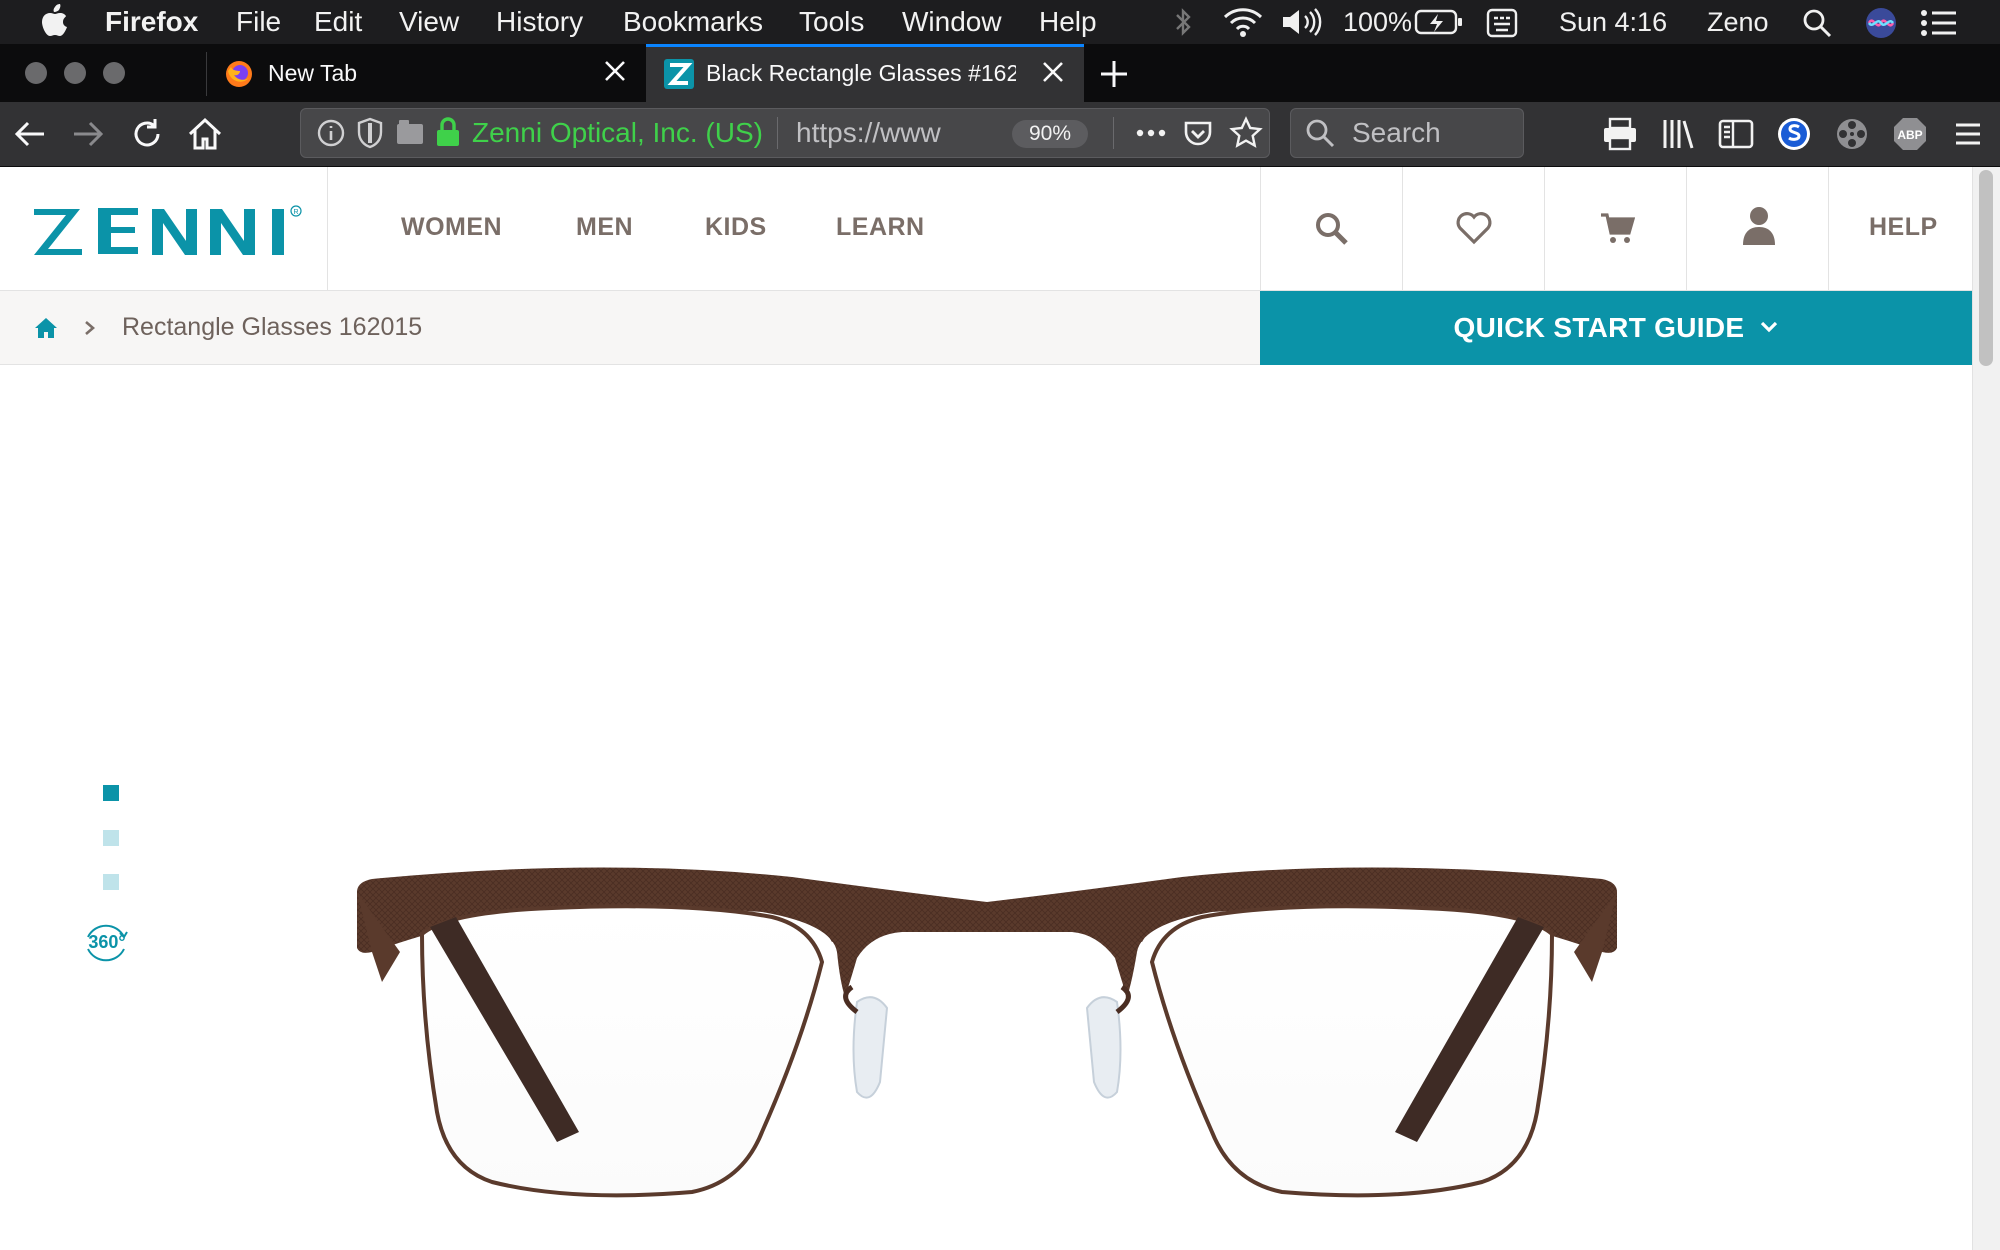 This screenshot has height=1250, width=2000. Describe the element at coordinates (54, 21) in the screenshot. I see `apple-logo-icon` at that location.